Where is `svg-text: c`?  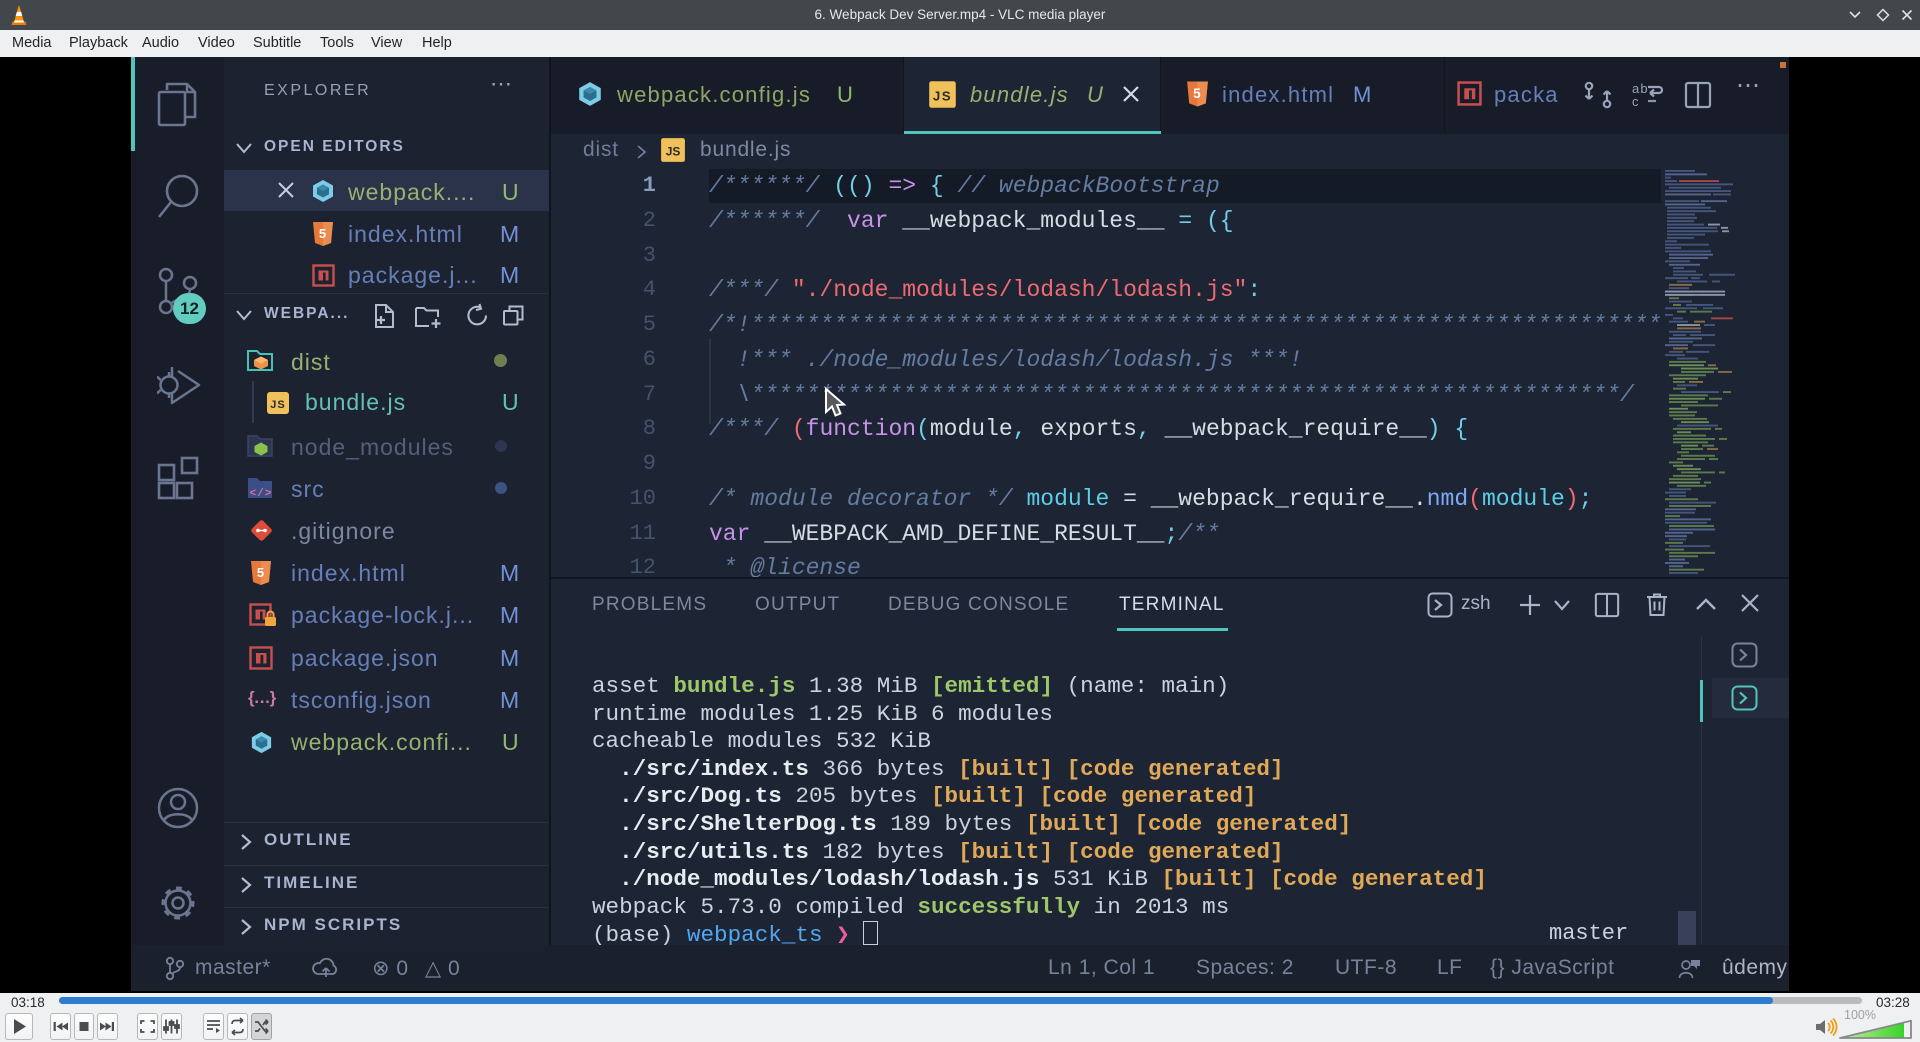 svg-text: c is located at coordinates (1636, 101).